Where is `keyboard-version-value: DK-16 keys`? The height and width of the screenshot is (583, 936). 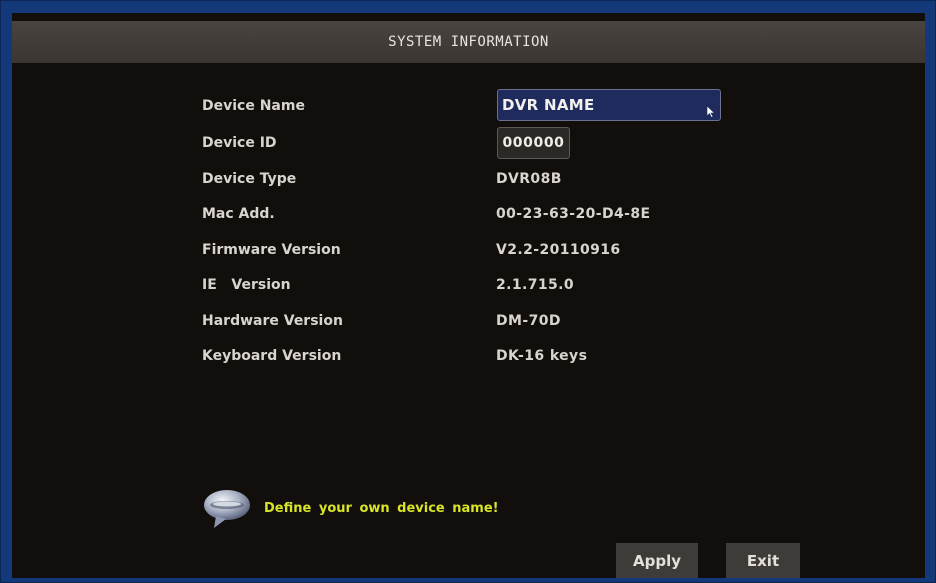
keyboard-version-value: DK-16 keys is located at coordinates (542, 356).